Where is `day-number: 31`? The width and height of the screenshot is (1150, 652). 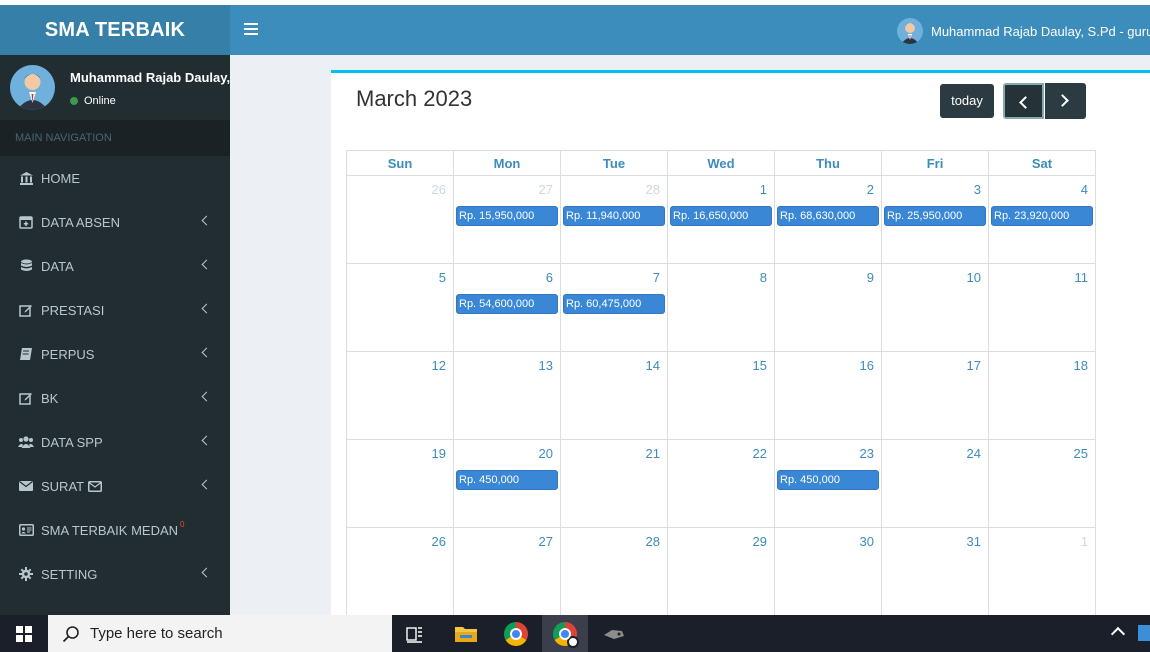 day-number: 31 is located at coordinates (973, 541).